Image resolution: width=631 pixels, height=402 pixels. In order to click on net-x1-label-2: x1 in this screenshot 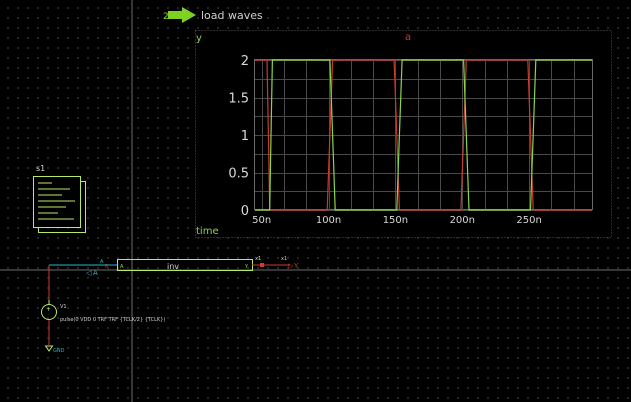, I will do `click(284, 259)`.